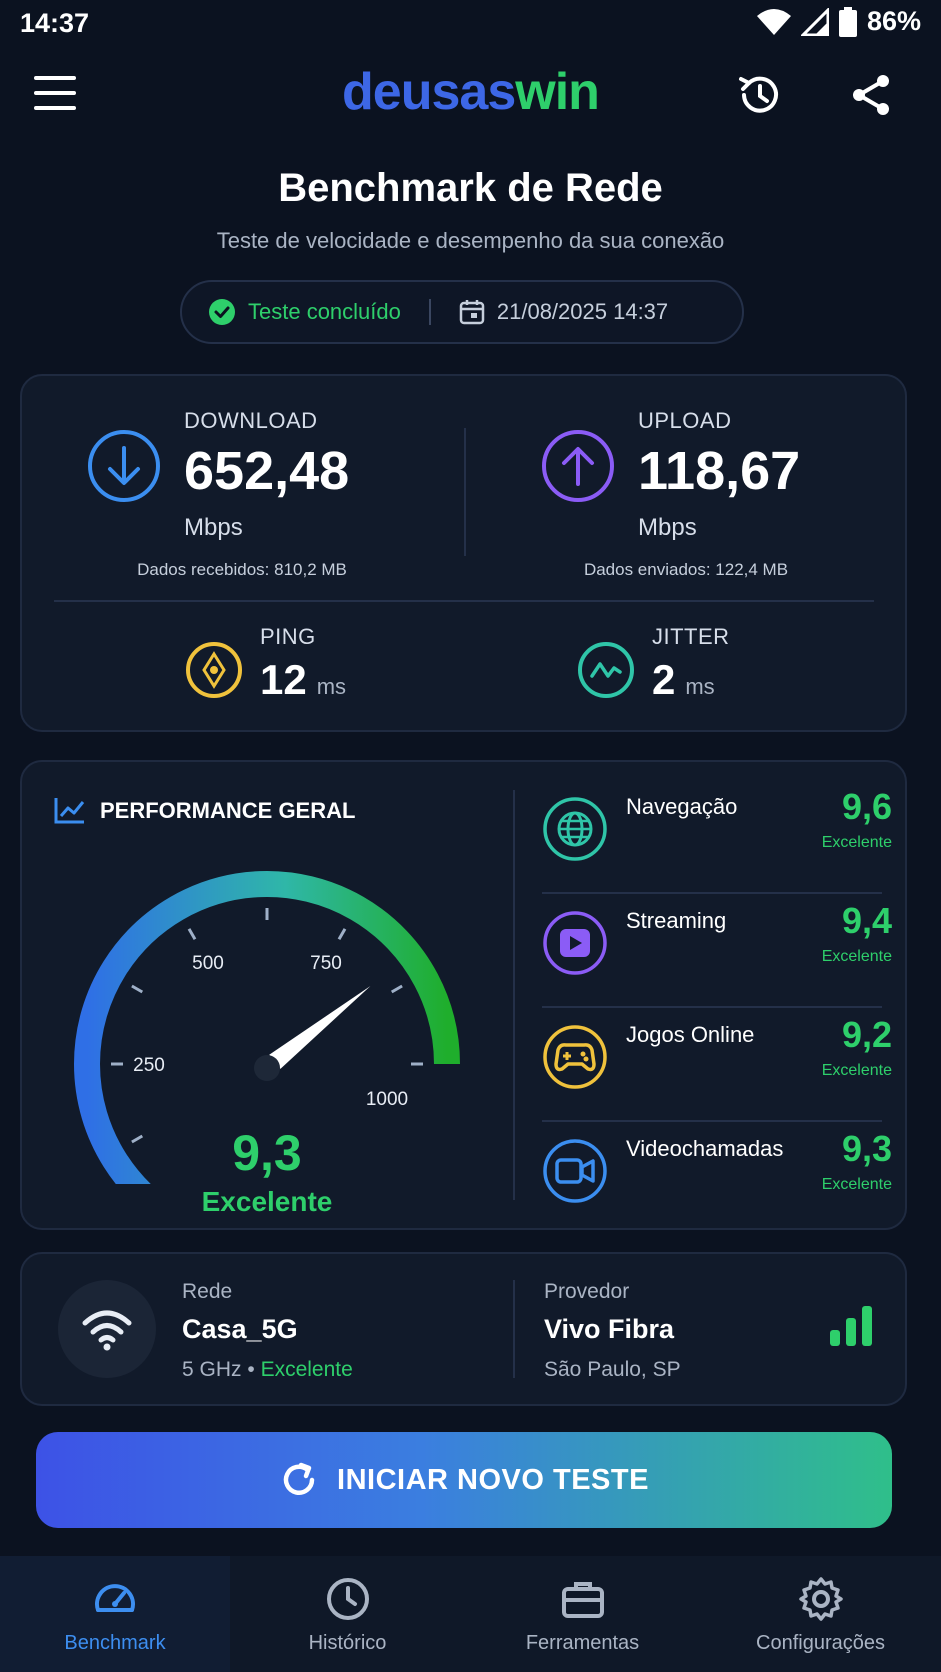  What do you see at coordinates (115, 1614) in the screenshot?
I see `nav-benchmark: Benchmark` at bounding box center [115, 1614].